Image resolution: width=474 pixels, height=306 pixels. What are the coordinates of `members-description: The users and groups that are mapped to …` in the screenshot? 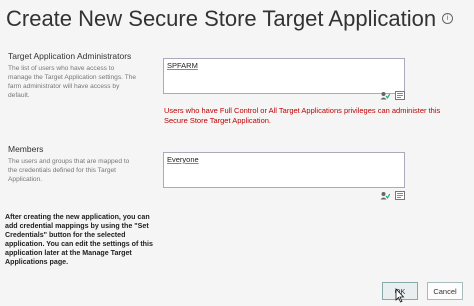 It's located at (69, 170).